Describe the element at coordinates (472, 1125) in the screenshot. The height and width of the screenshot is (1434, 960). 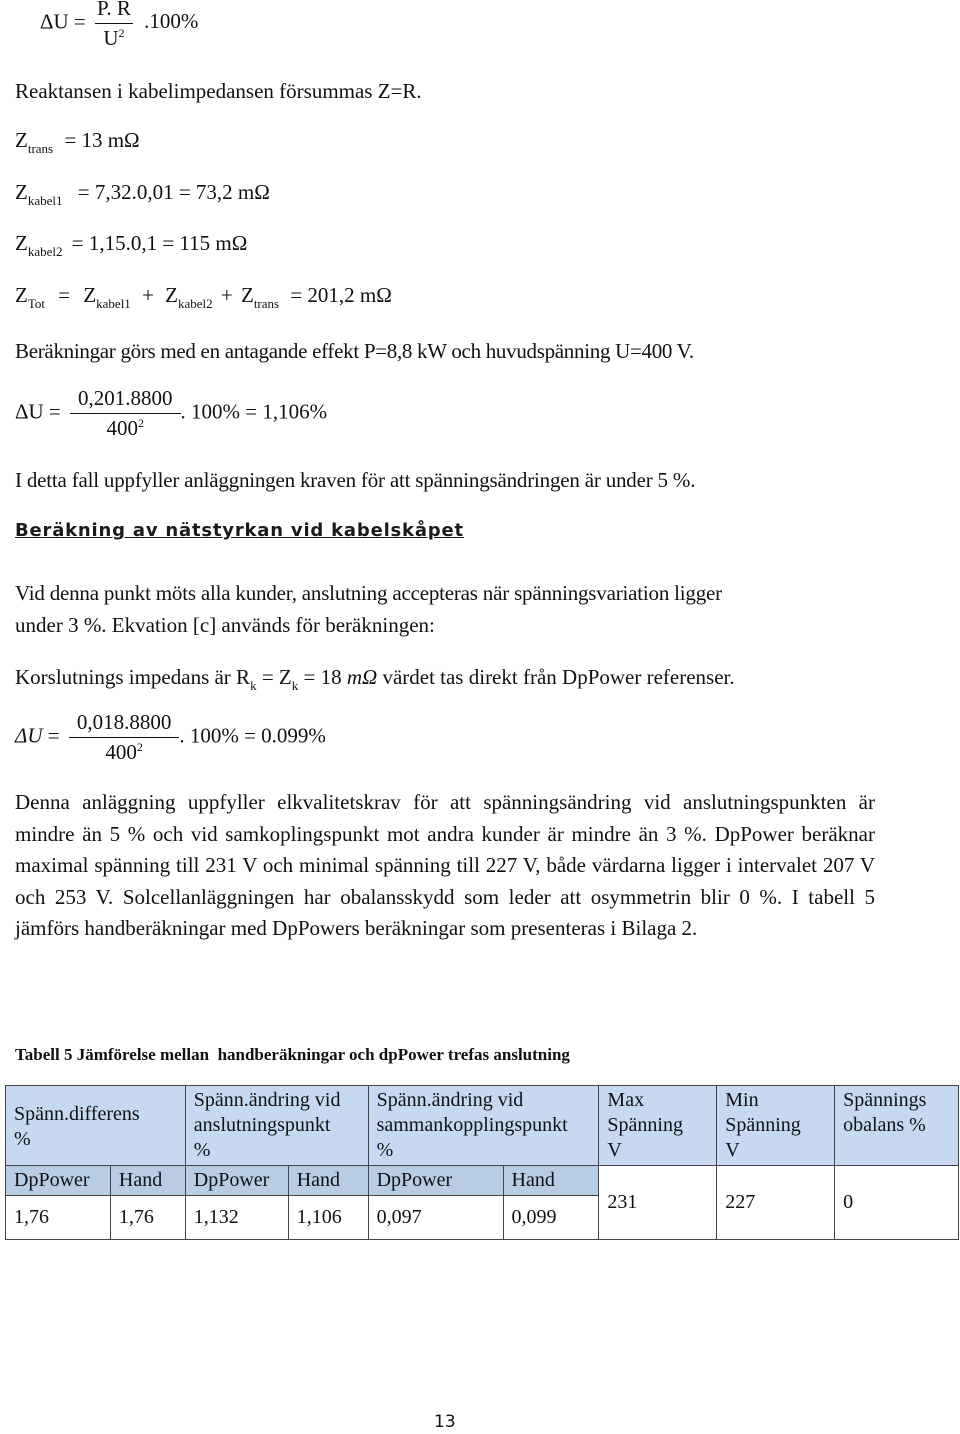
I see `header-line: sammankopplingspunkt` at that location.